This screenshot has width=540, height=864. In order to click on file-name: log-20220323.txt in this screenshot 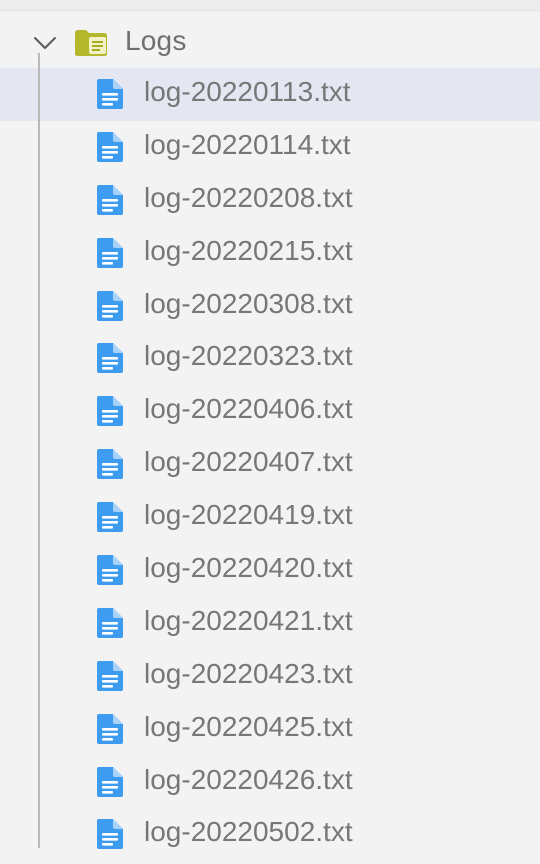, I will do `click(248, 356)`.